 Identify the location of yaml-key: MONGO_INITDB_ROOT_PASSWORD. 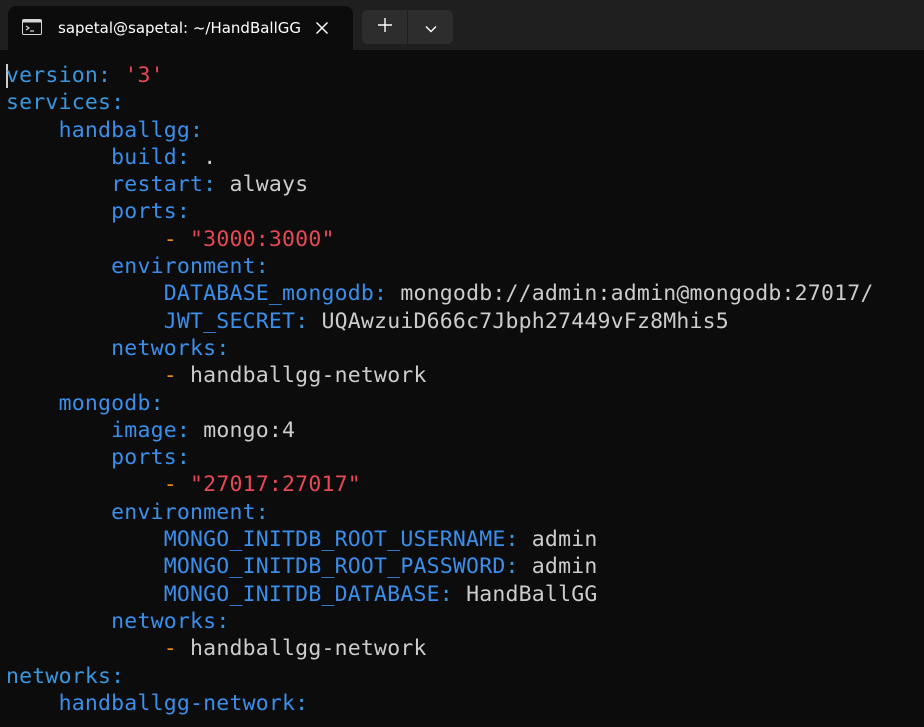
(334, 567).